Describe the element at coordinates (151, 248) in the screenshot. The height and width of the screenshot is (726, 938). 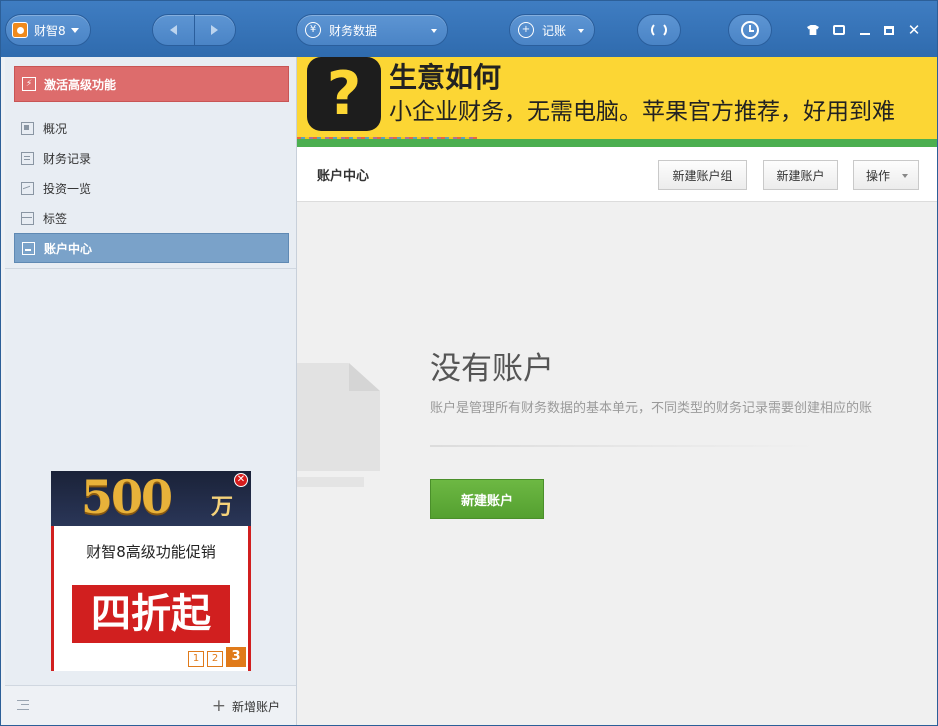
I see `sidebar-item-accounts: 账户中心` at that location.